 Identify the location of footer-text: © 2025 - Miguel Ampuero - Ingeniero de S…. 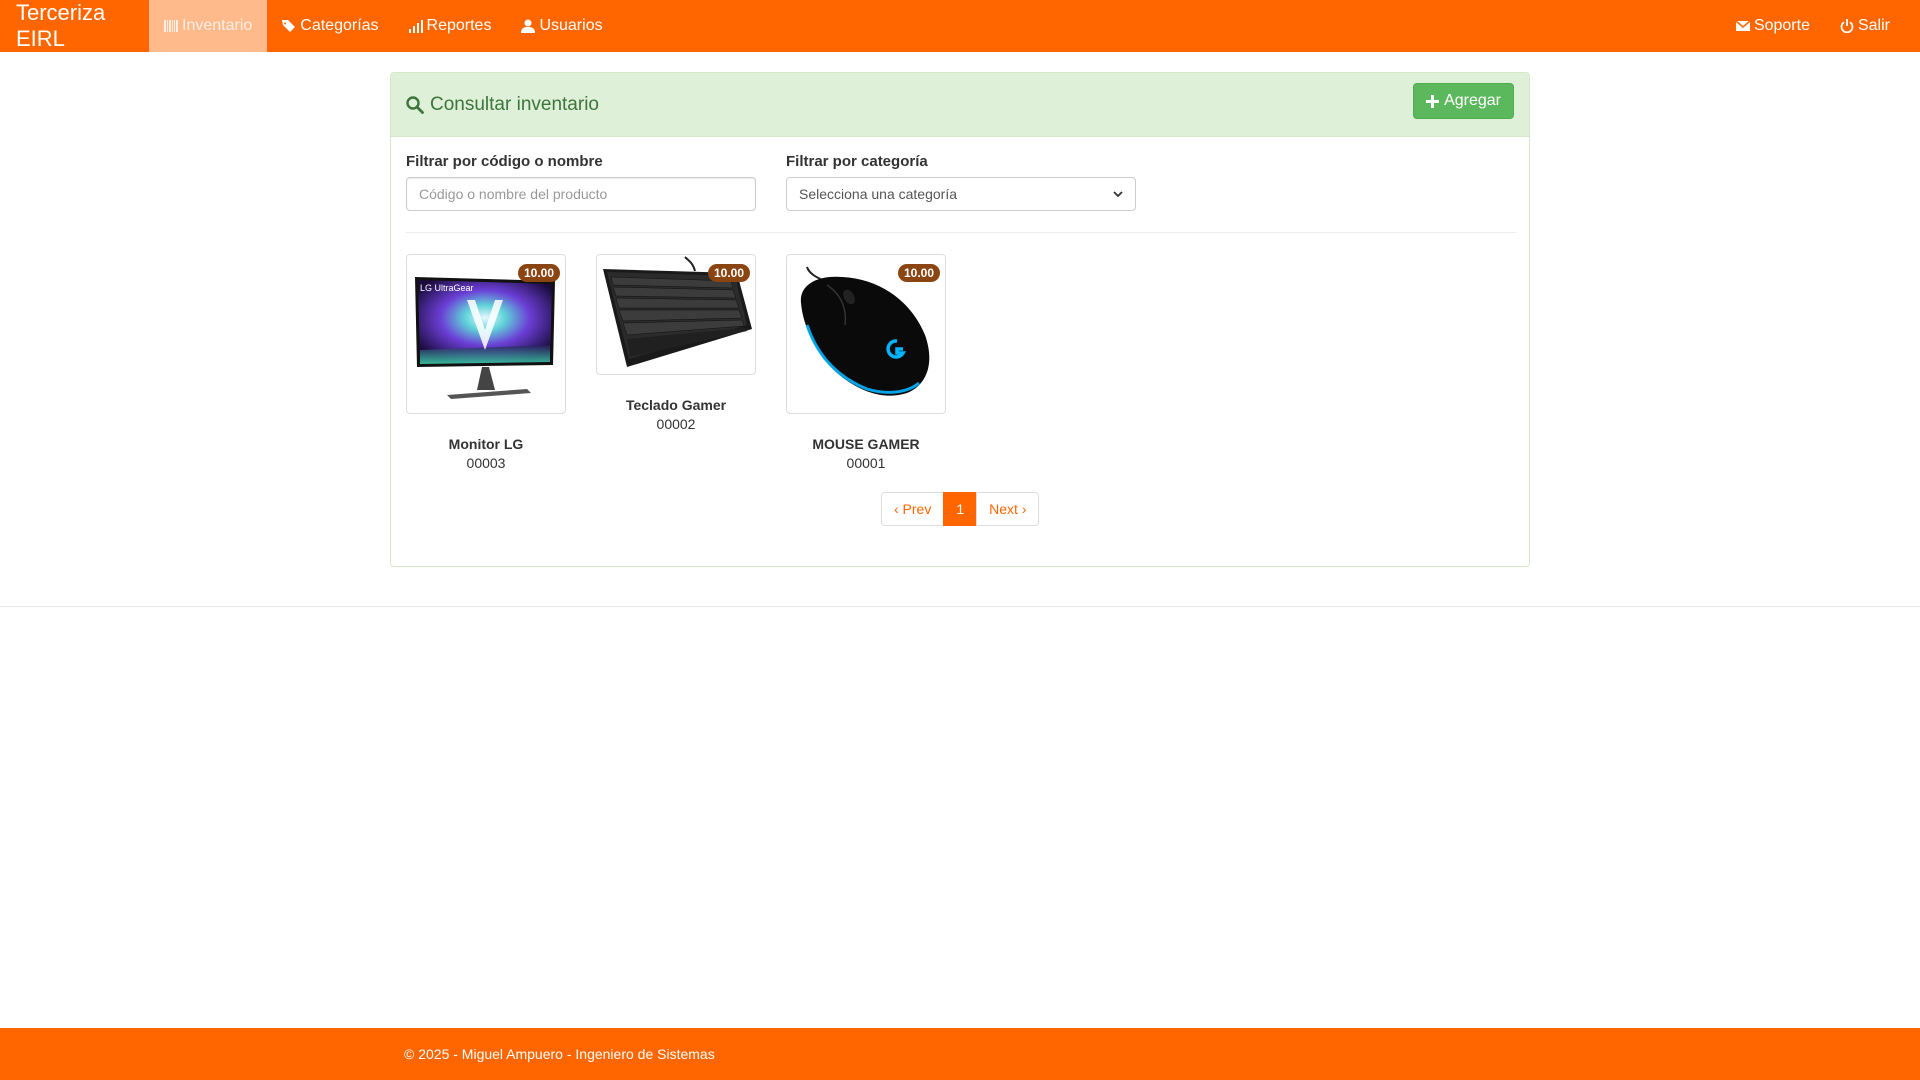
(559, 1054).